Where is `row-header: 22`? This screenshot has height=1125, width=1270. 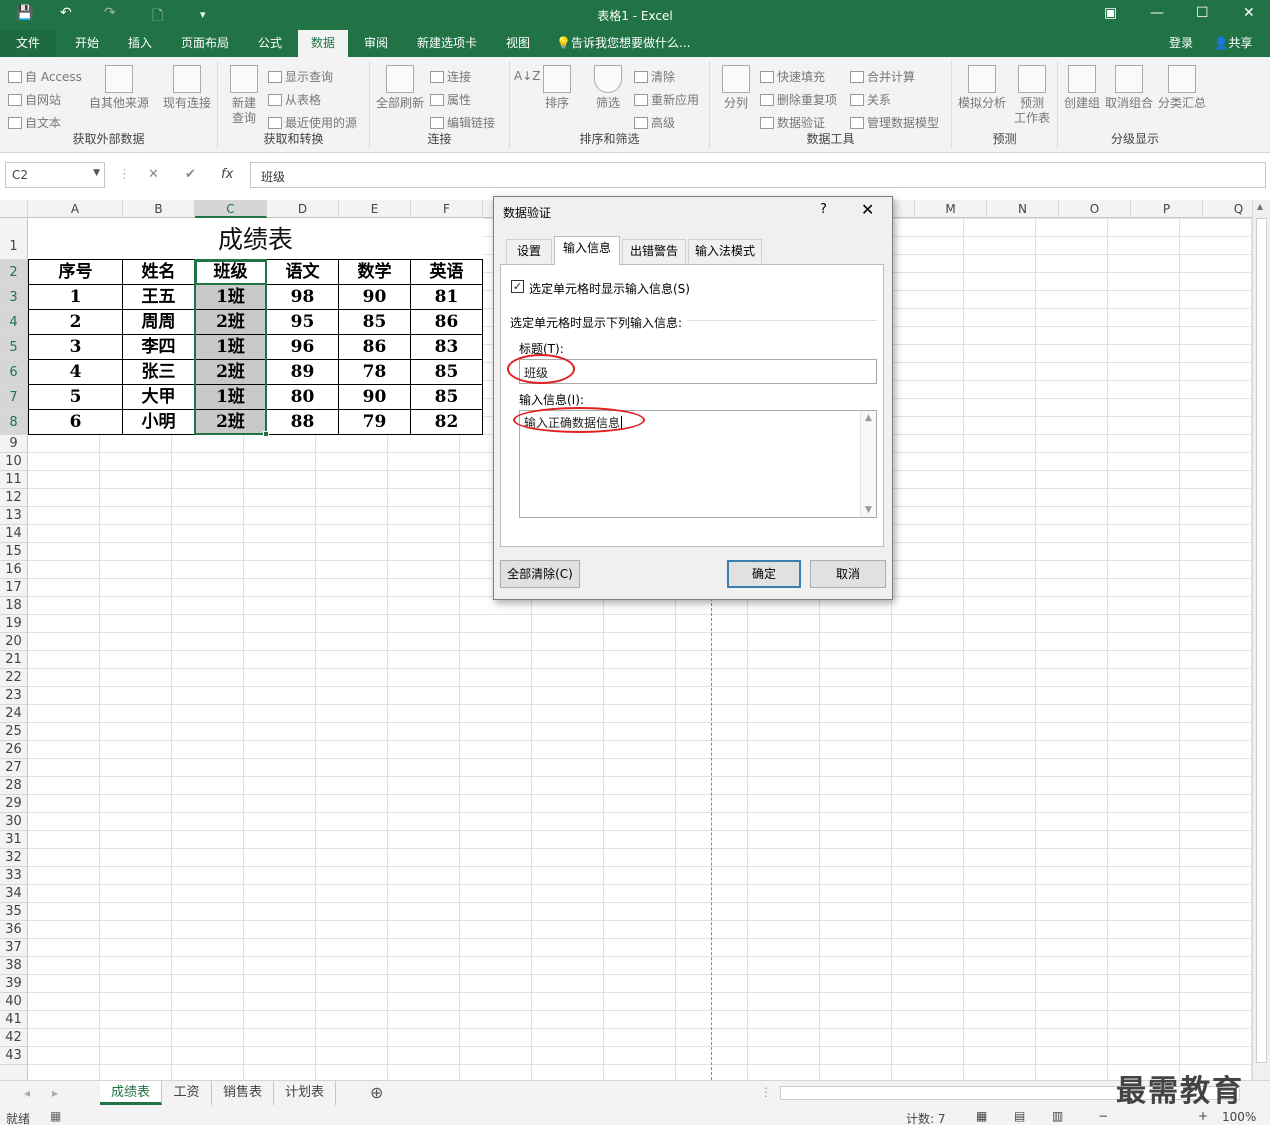
row-header: 22 is located at coordinates (13, 678).